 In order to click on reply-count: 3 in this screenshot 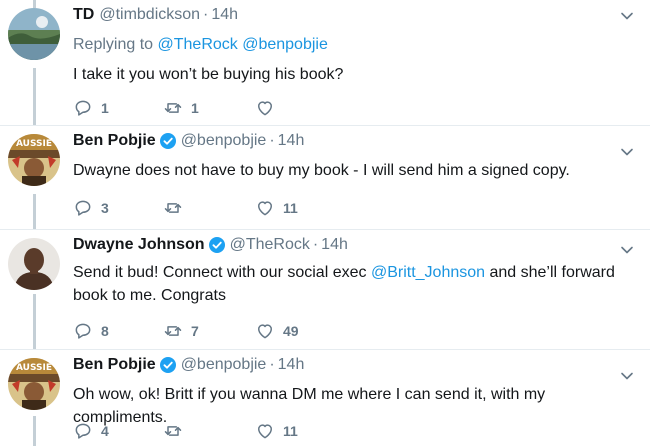, I will do `click(105, 208)`.